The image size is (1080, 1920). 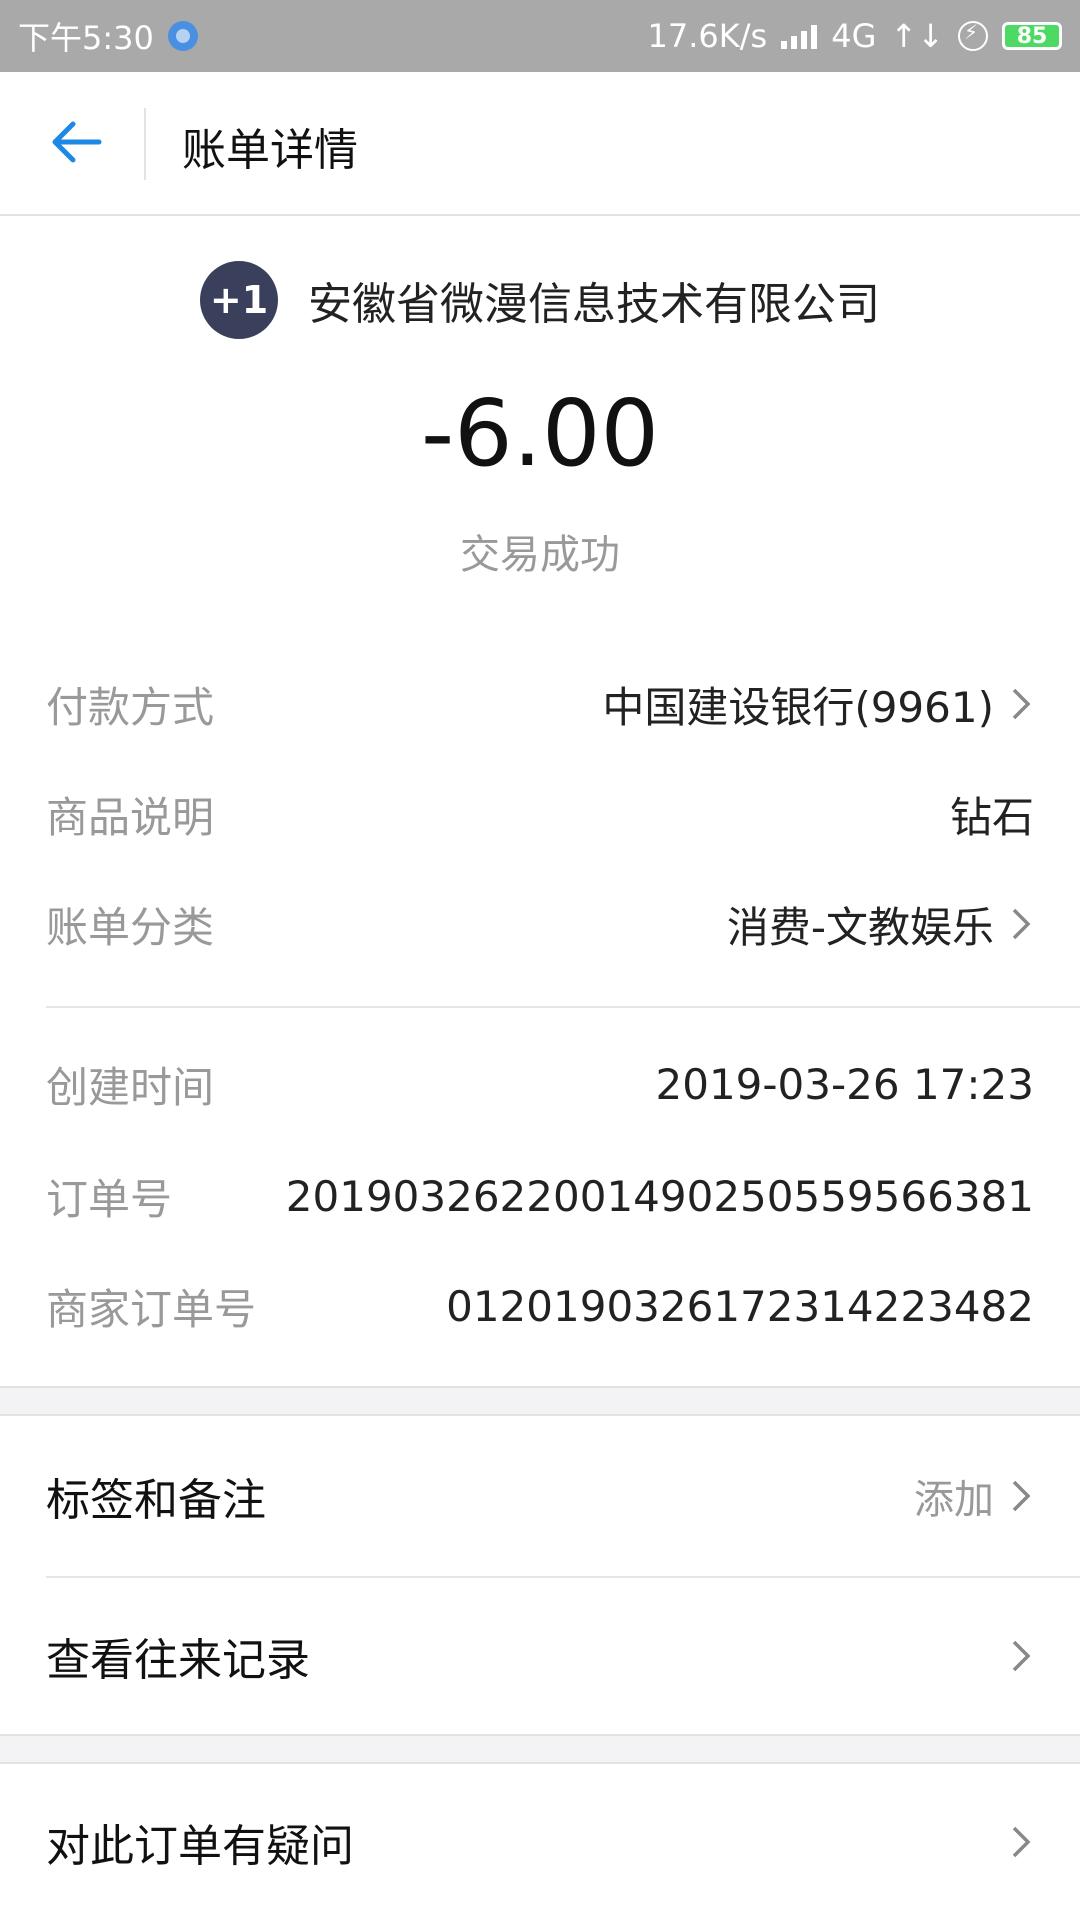 I want to click on detail-row-product: 商品说明 钻石, so click(x=540, y=814).